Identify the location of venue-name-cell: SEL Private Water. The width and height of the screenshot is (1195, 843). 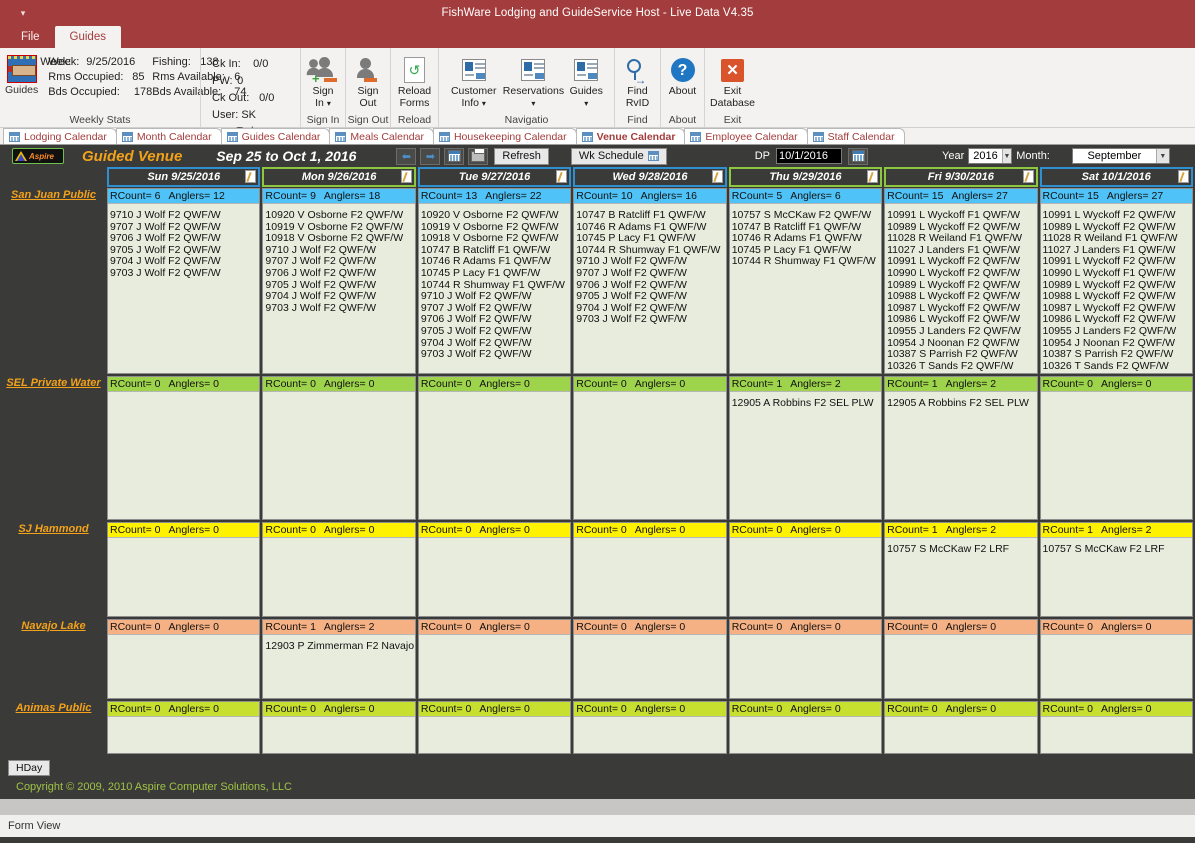
(53, 448).